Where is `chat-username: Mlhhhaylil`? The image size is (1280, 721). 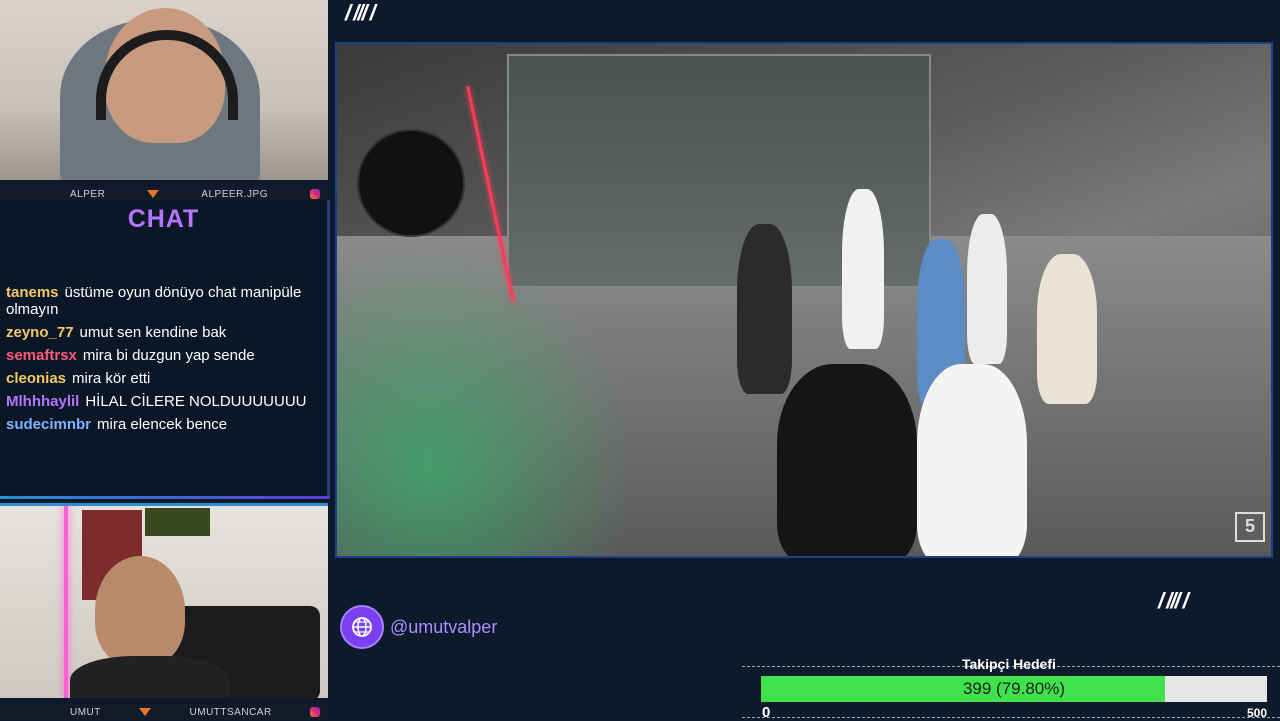
chat-username: Mlhhhaylil is located at coordinates (43, 401).